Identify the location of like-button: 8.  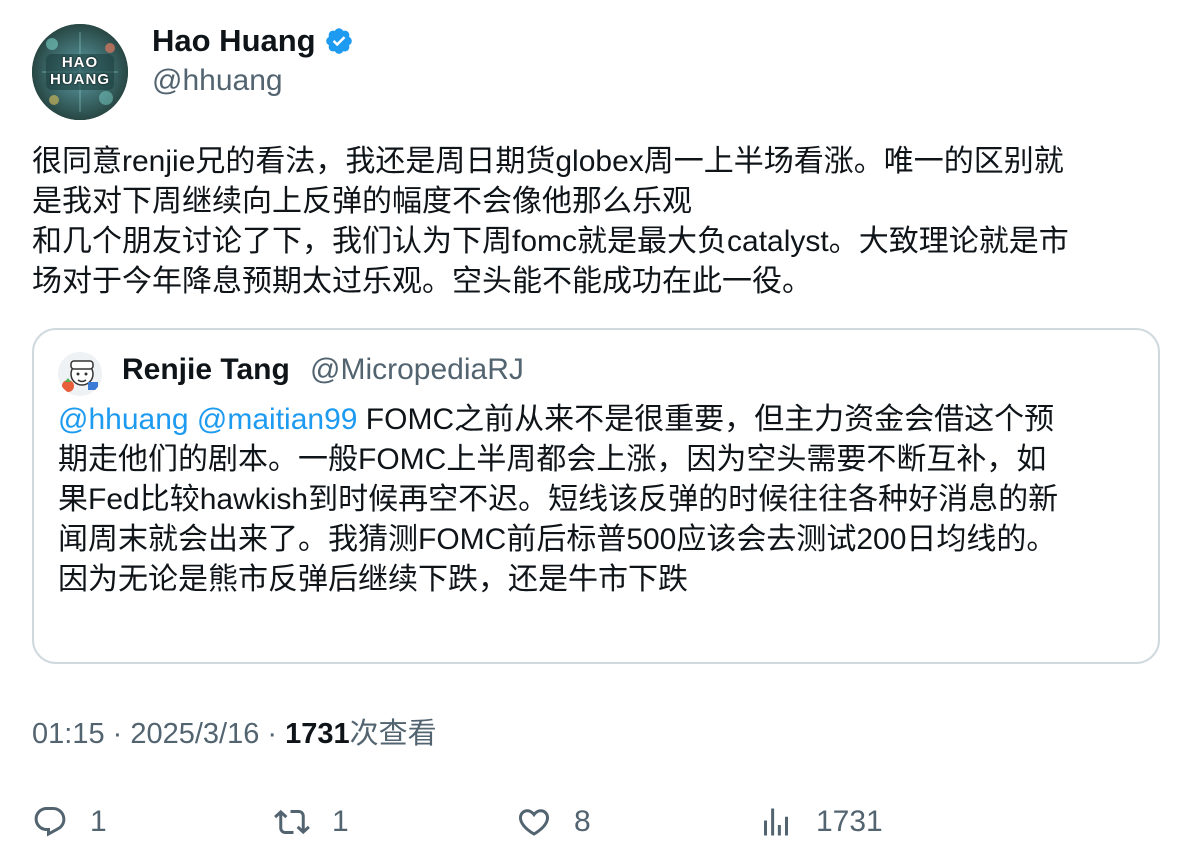
(553, 822).